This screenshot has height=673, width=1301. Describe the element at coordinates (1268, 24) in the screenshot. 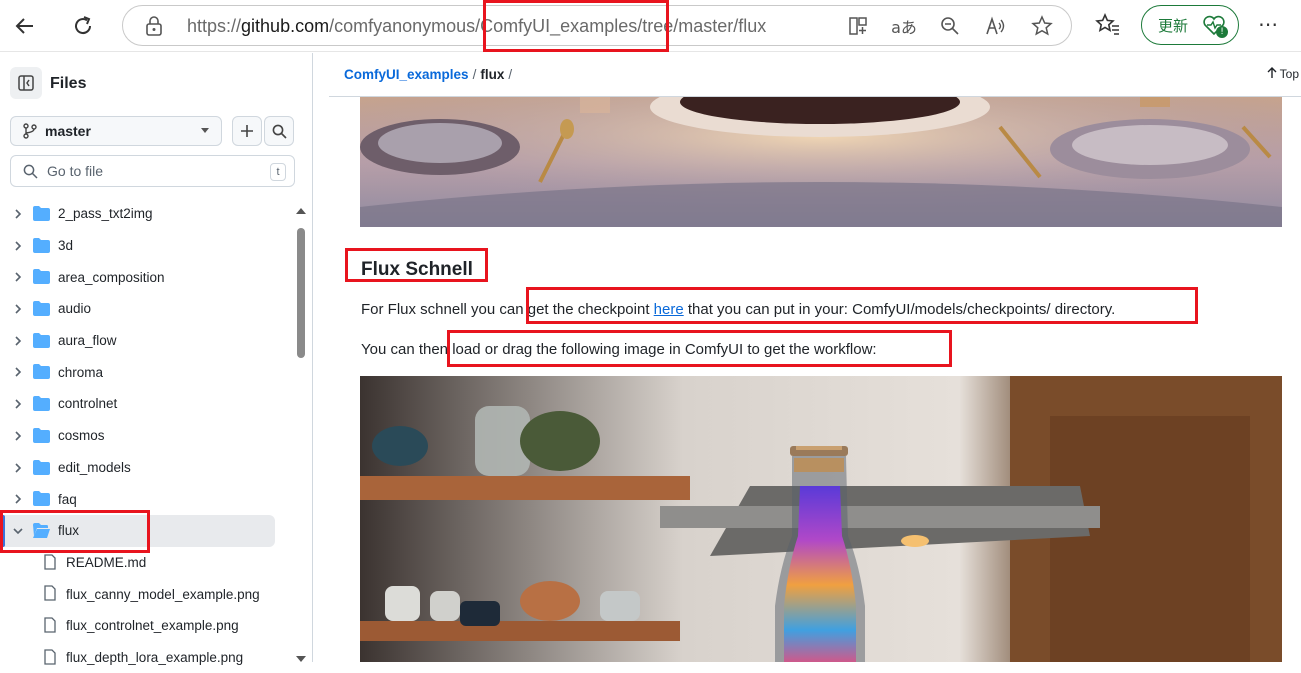

I see `more-menu-button: ⋯` at that location.